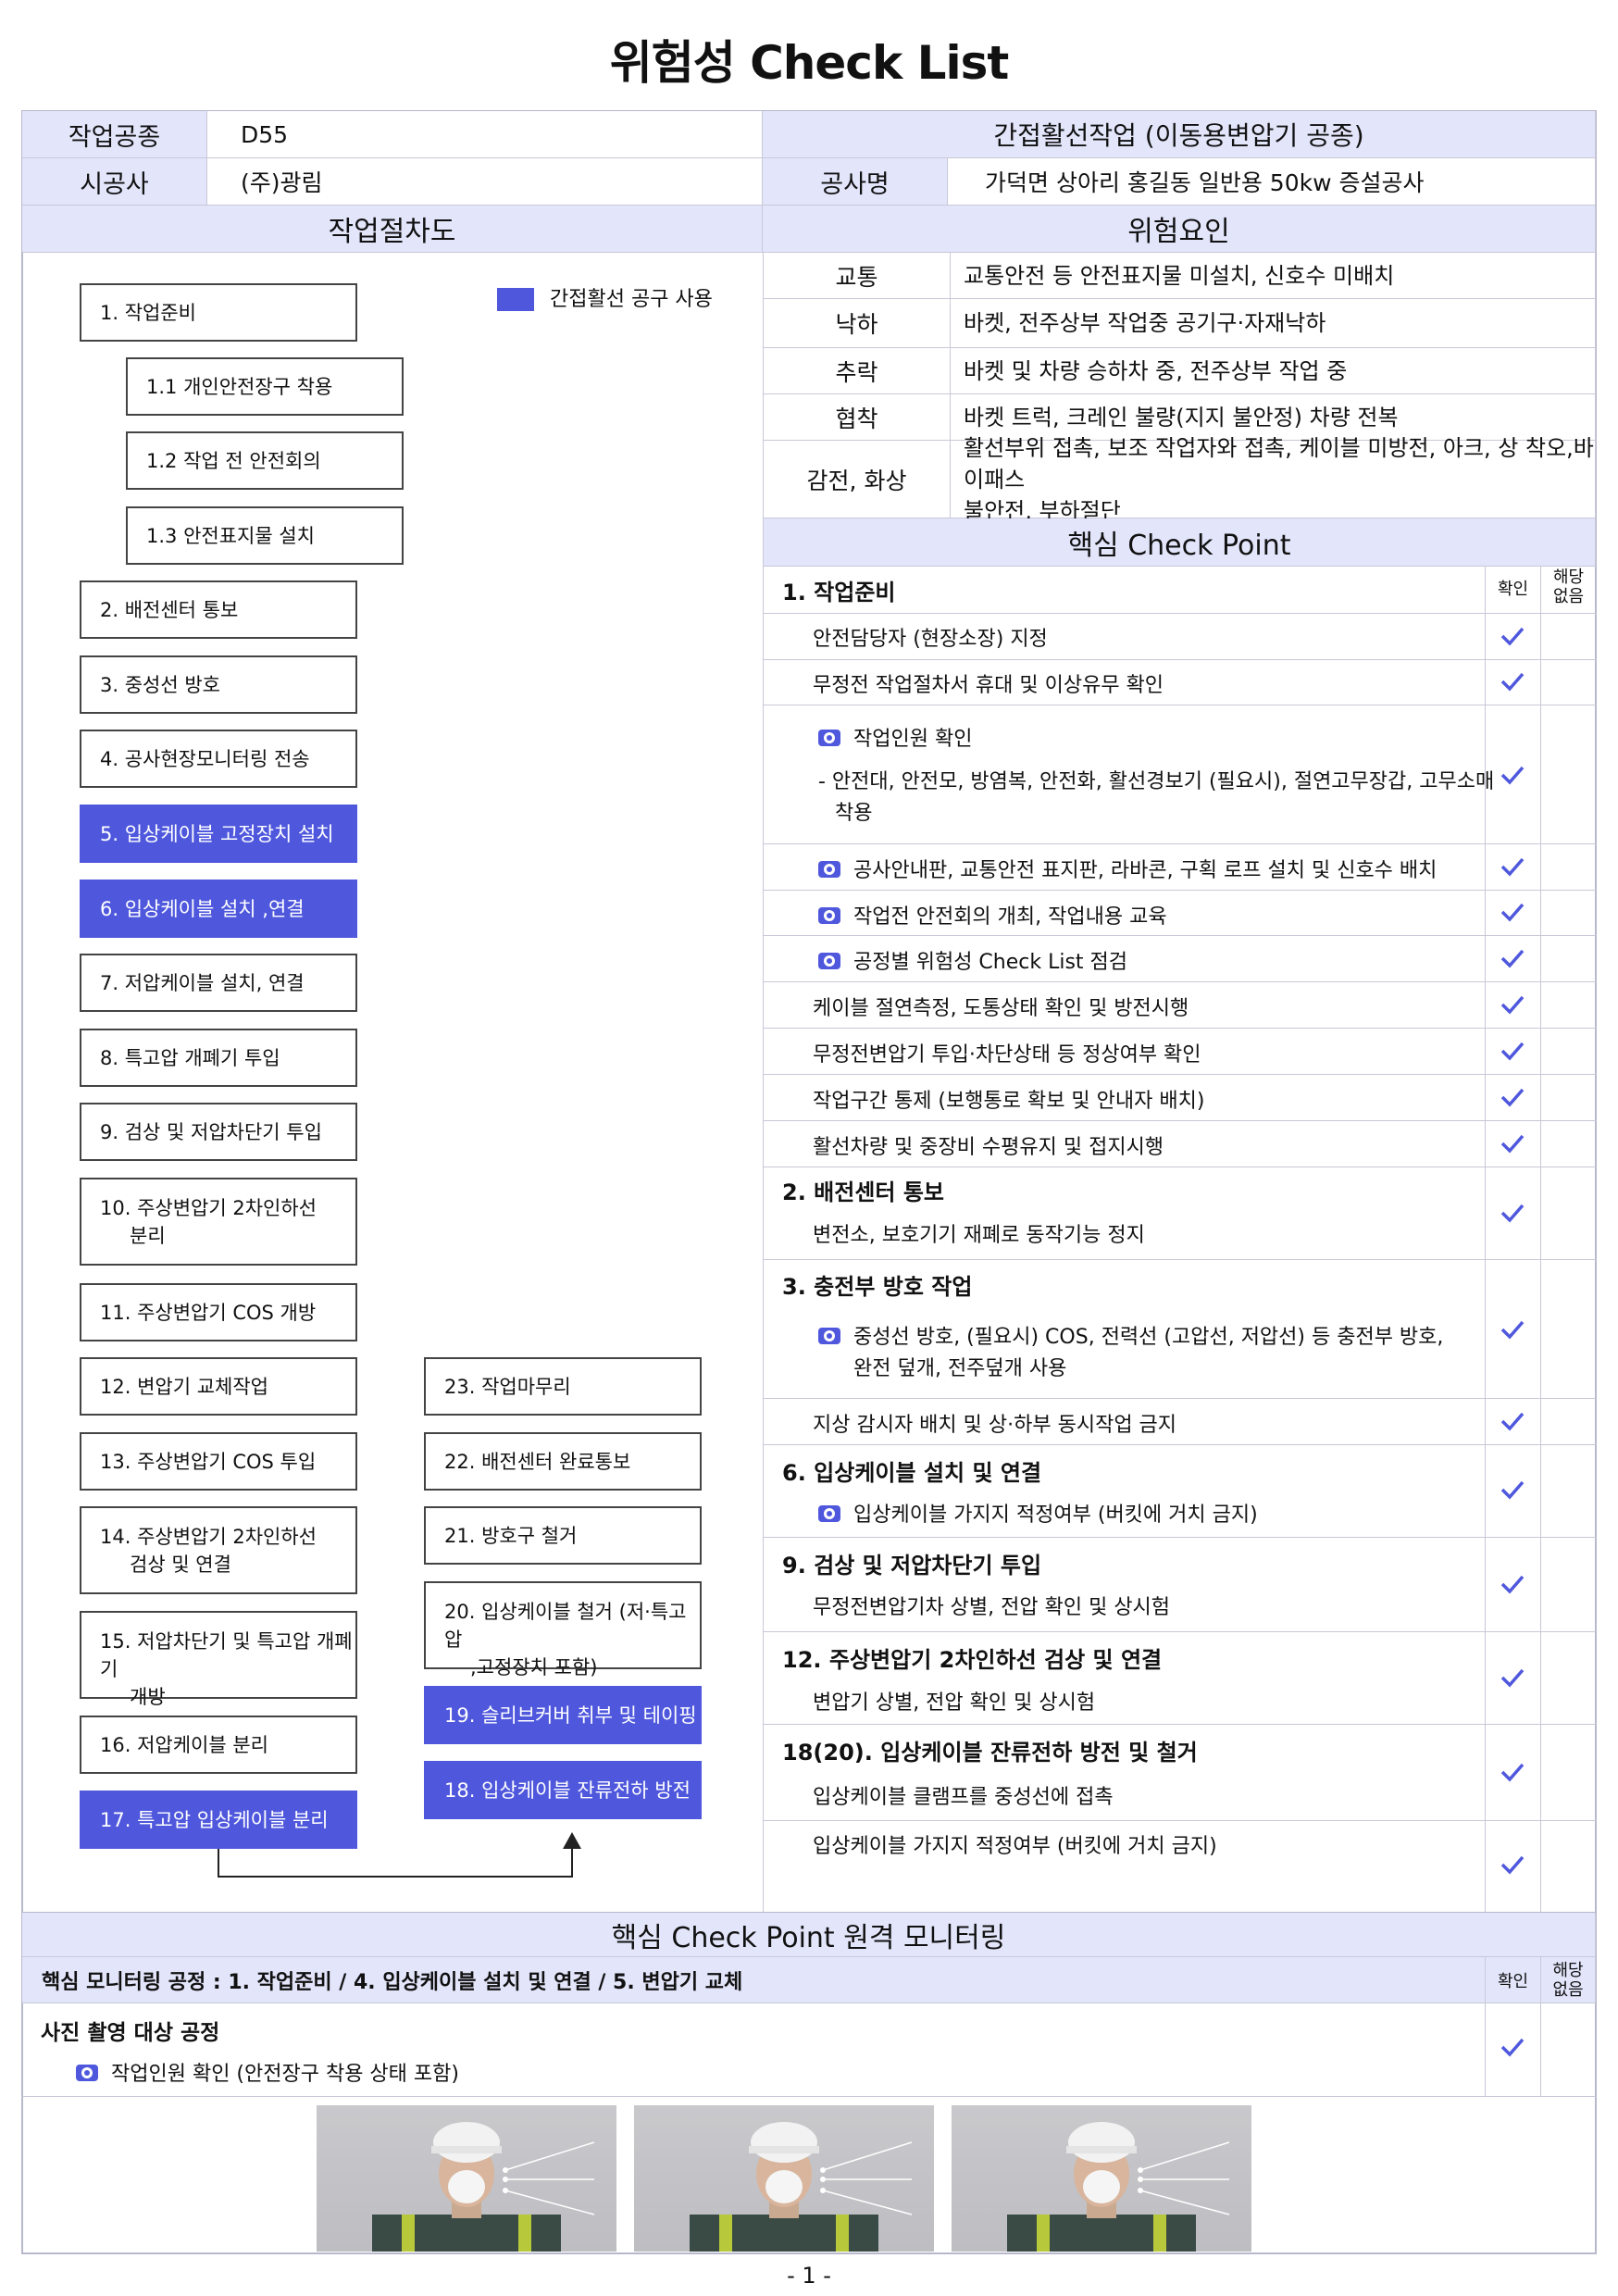 This screenshot has width=1618, height=2296. I want to click on checklist-item-text: 입상케이블 가지지 적정여부 (버킷에 거치 금지), so click(1055, 1515).